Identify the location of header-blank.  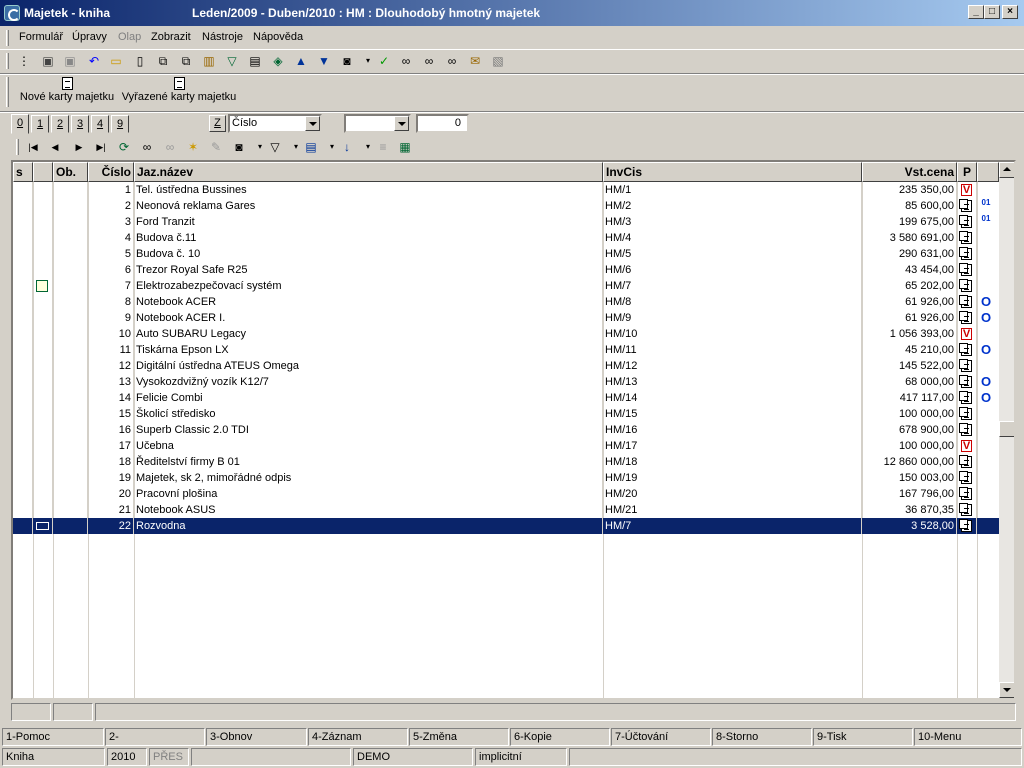
(43, 172).